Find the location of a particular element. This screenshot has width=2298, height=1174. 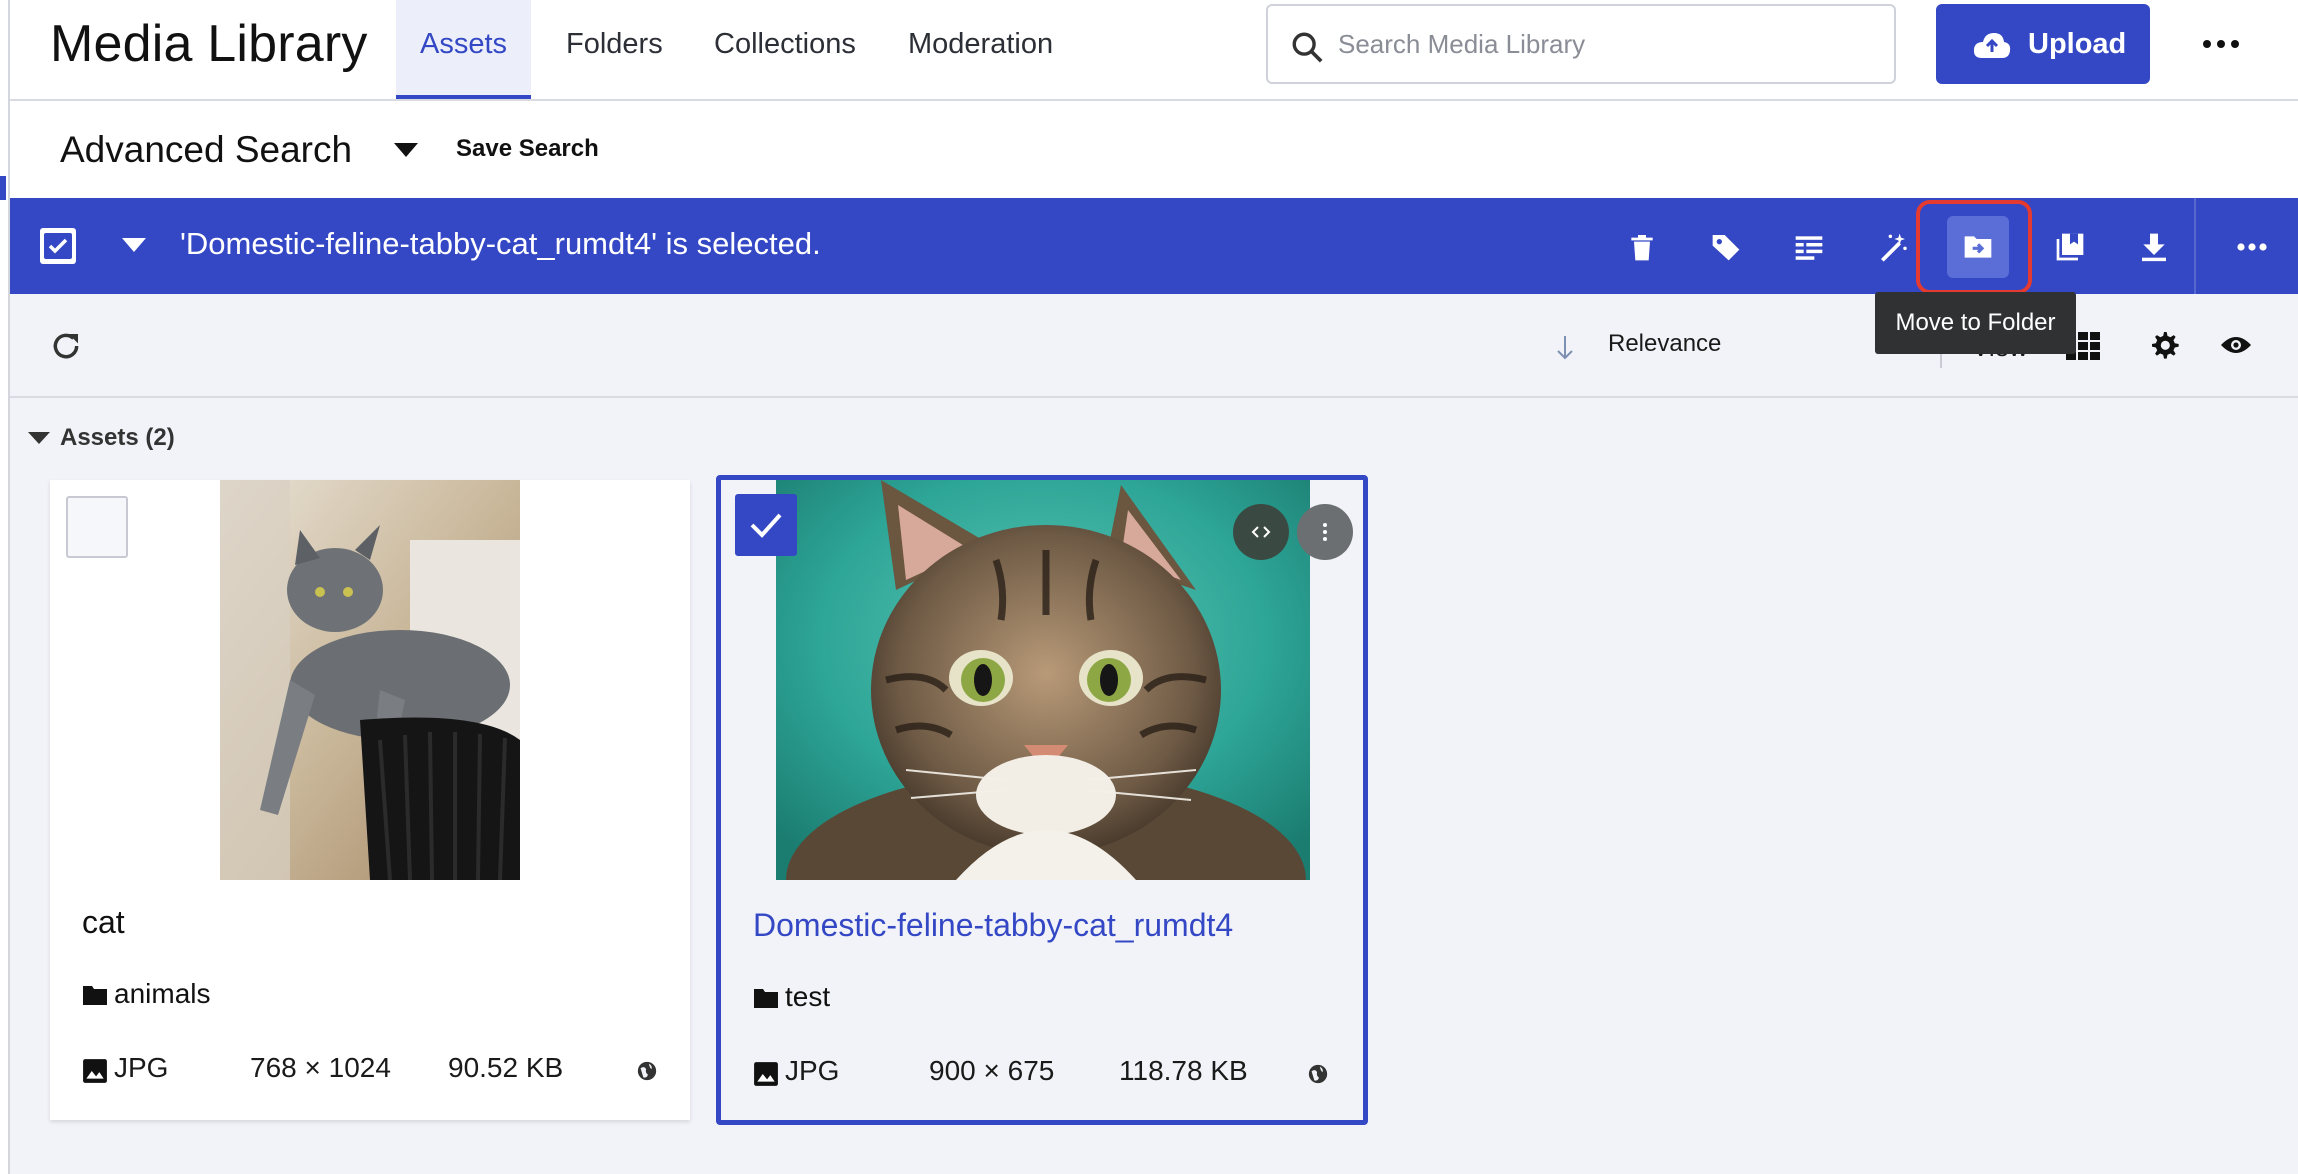

download-icon is located at coordinates (2154, 247).